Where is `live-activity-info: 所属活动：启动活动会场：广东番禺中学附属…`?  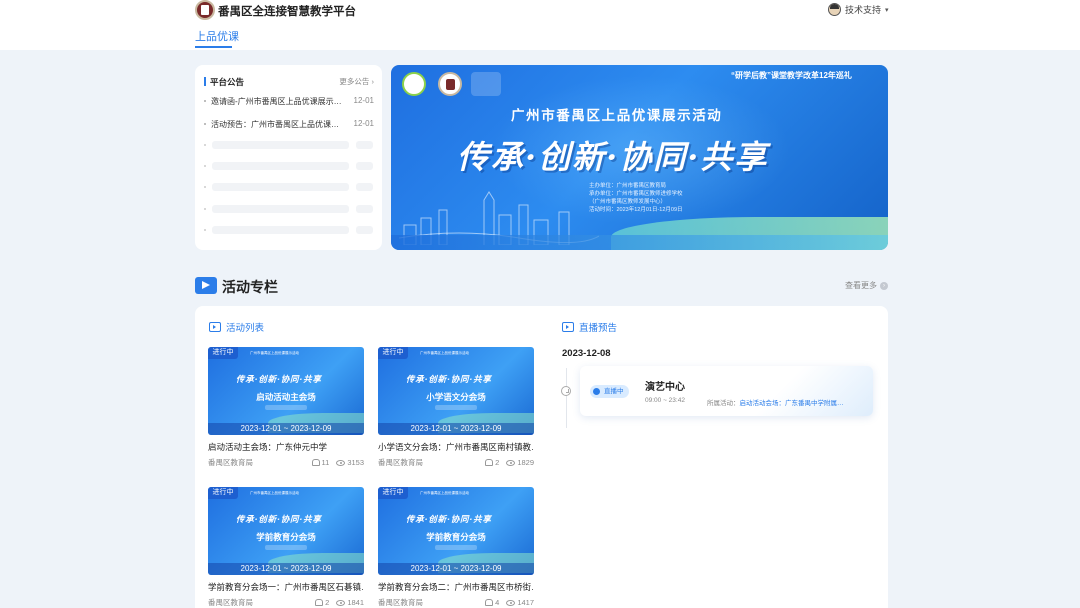
live-activity-info: 所属活动：启动活动会场：广东番禺中学附属… is located at coordinates (775, 403).